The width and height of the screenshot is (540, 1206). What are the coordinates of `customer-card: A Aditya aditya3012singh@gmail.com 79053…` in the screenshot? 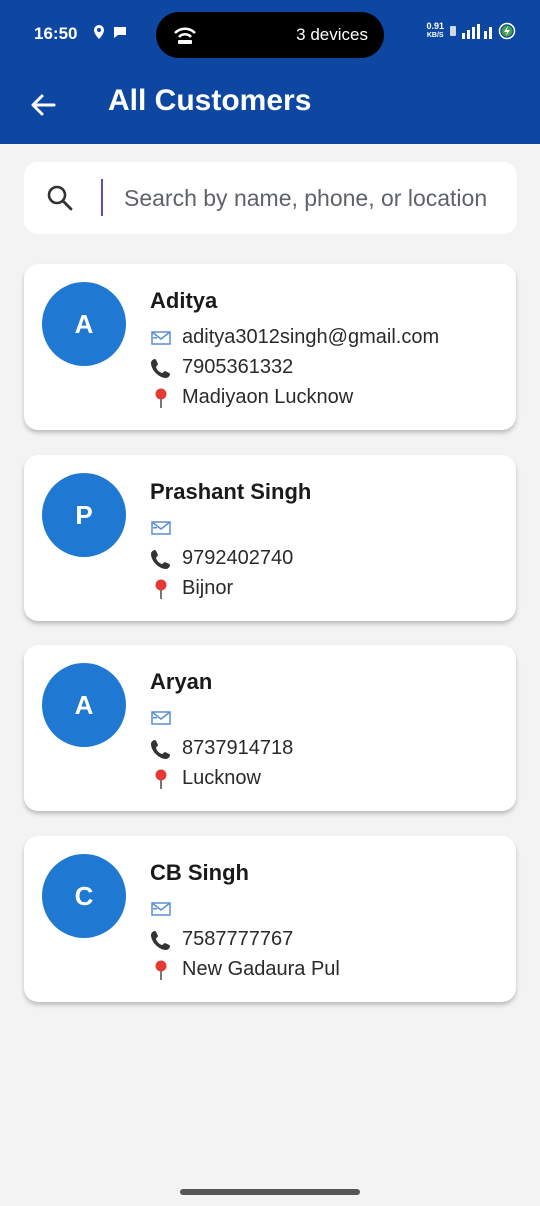 It's located at (270, 347).